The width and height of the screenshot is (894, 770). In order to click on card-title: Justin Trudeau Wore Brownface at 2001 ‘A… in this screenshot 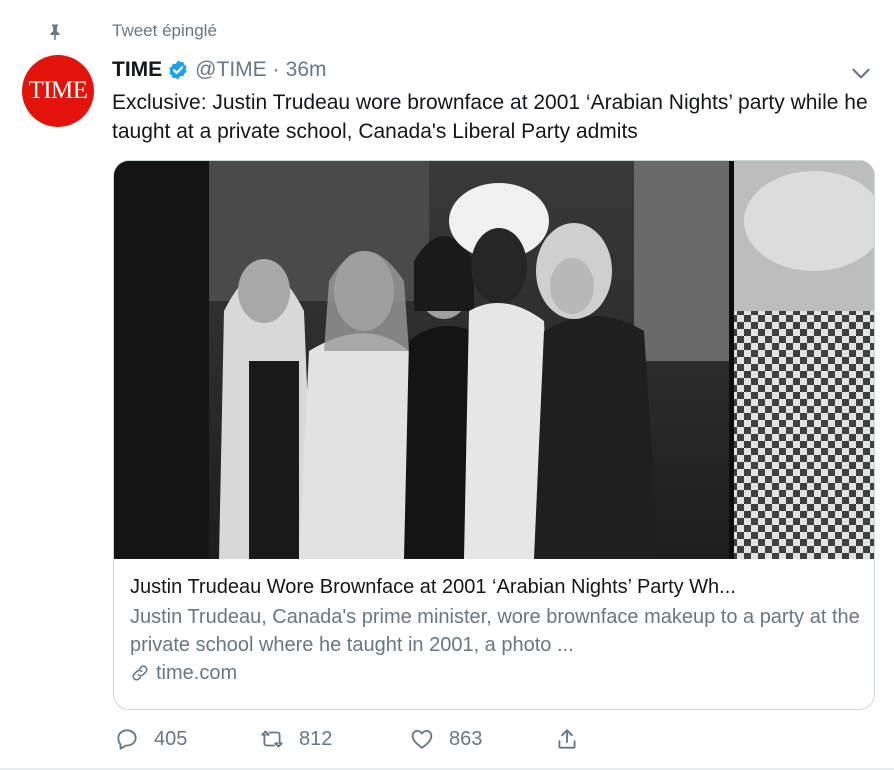, I will do `click(495, 587)`.